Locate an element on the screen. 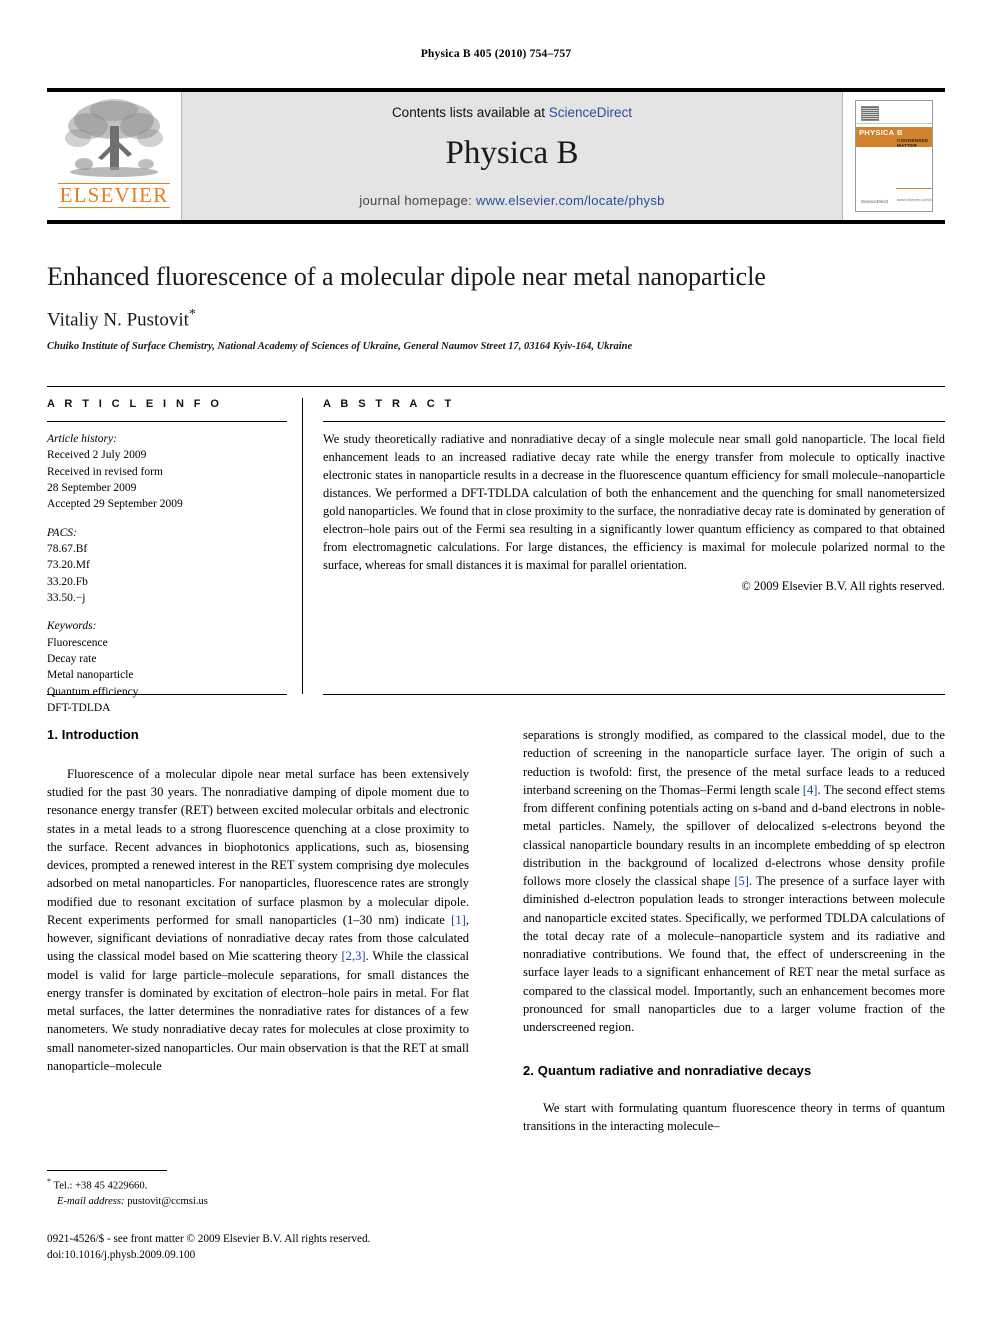 This screenshot has width=992, height=1323. imprint-doi-line: doi:10.1016/j.physb.2009.09.100 is located at coordinates (277, 1255).